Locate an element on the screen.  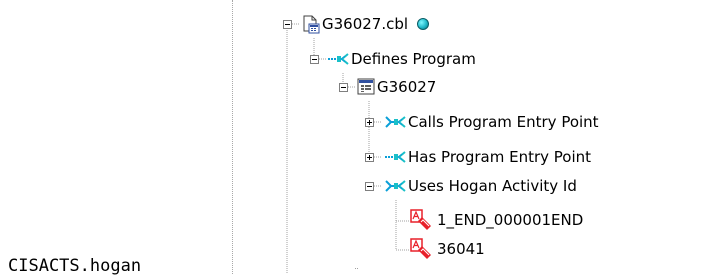
toggle-calls-program-entry-point is located at coordinates (369, 122).